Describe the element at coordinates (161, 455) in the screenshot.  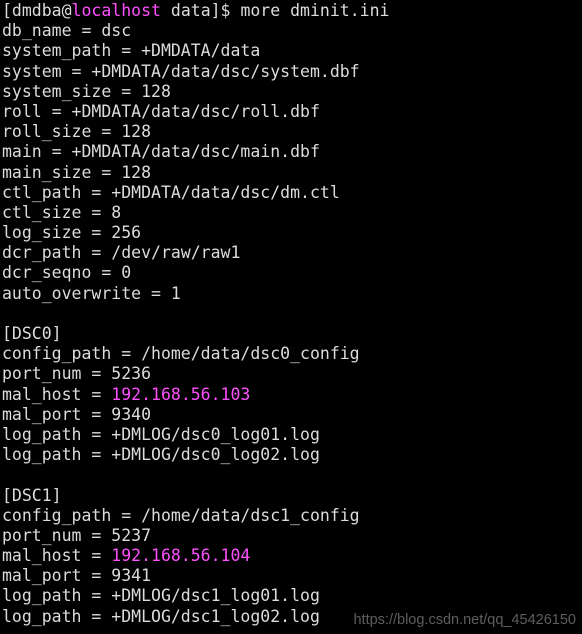
I see `line-dsc0-log-path-02: log_path = +DMLOG/dsc0_log02.log` at that location.